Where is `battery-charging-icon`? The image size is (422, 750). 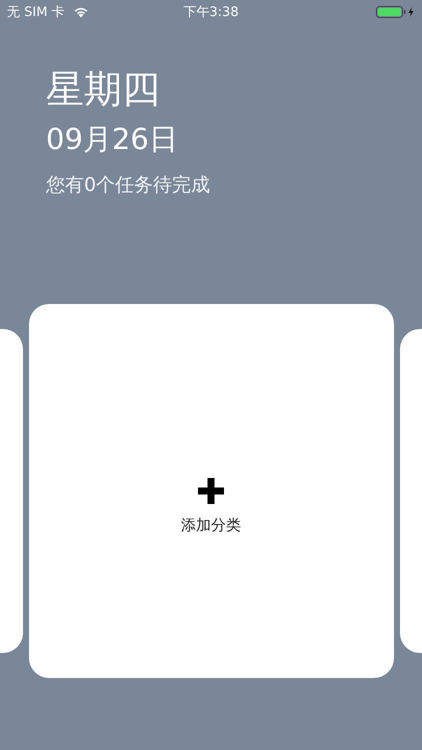
battery-charging-icon is located at coordinates (396, 12).